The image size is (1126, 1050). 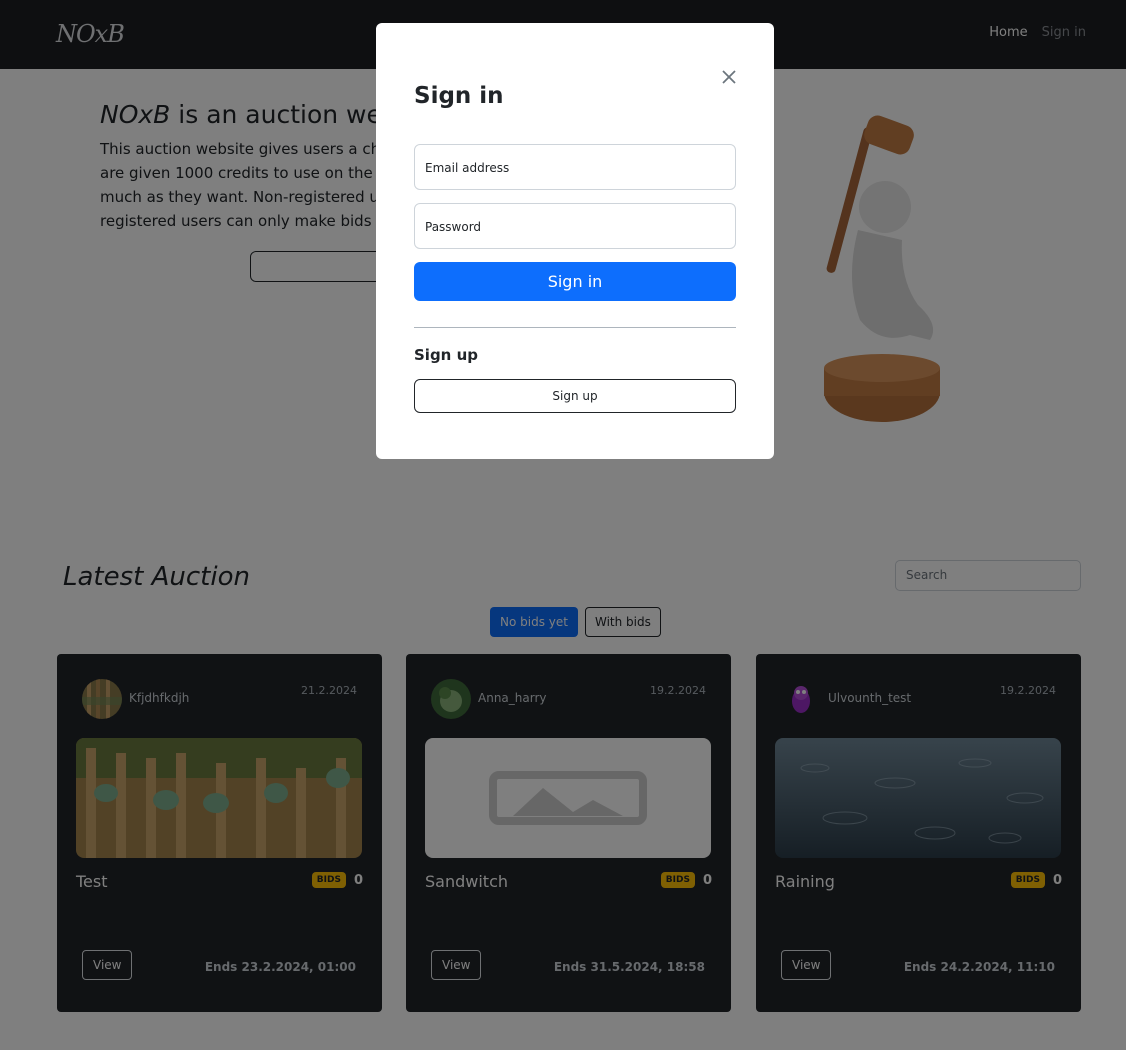 I want to click on password-field: Password, so click(x=575, y=226).